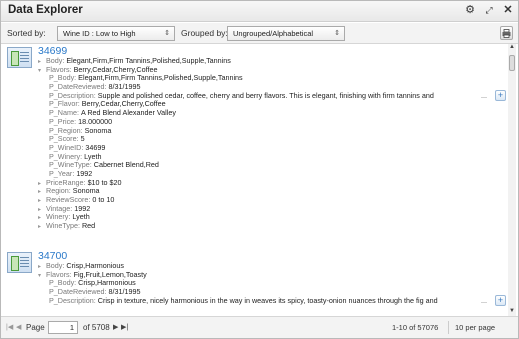 The width and height of the screenshot is (519, 339). What do you see at coordinates (470, 10) in the screenshot?
I see `gear-icon: ⚙` at bounding box center [470, 10].